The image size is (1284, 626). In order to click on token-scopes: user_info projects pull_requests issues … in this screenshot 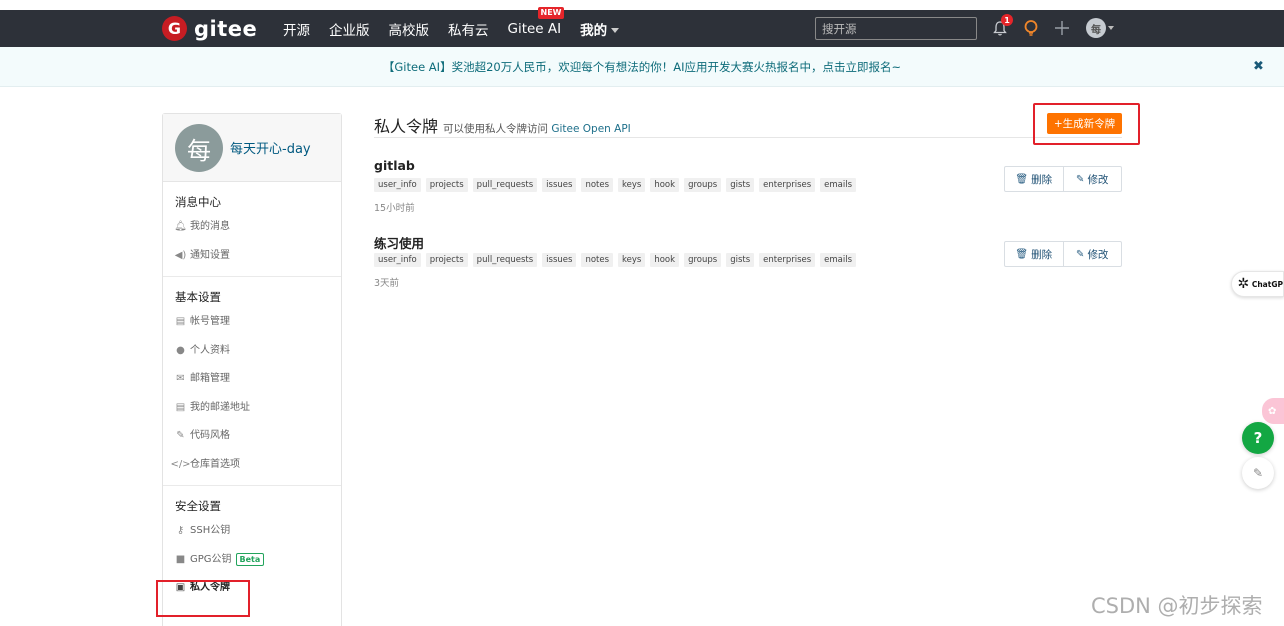, I will do `click(617, 260)`.